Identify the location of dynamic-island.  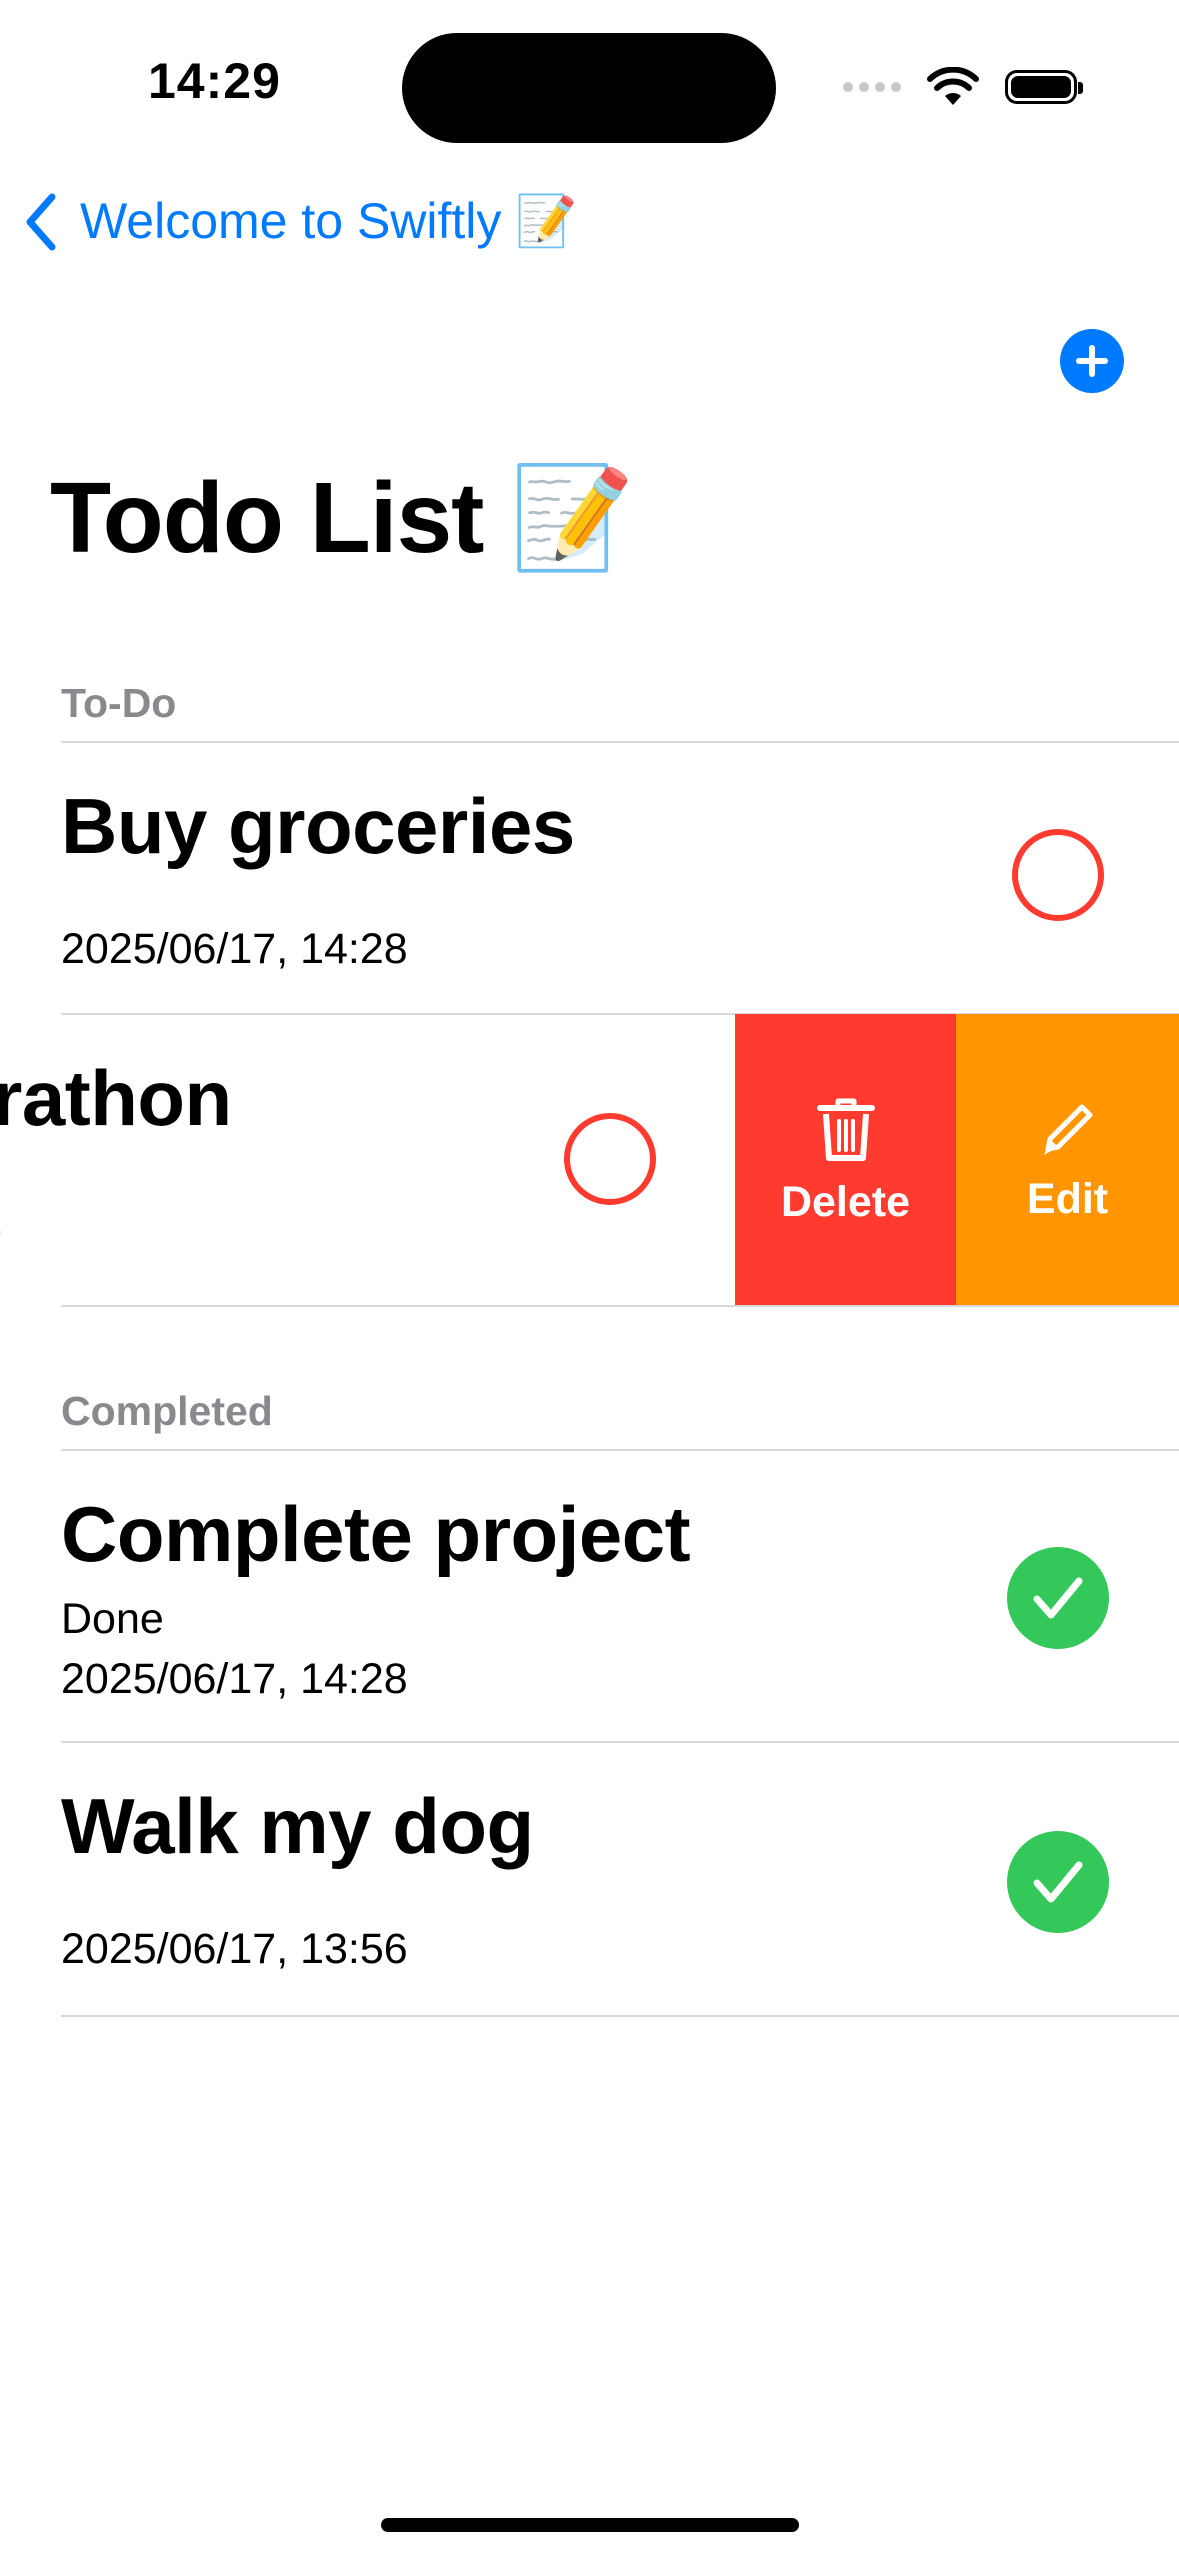
(589, 88).